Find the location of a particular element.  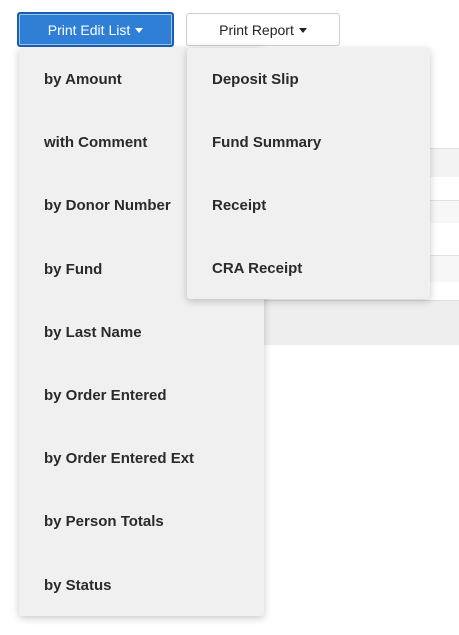

menu-item-label: by Order Entered Ext is located at coordinates (119, 459).